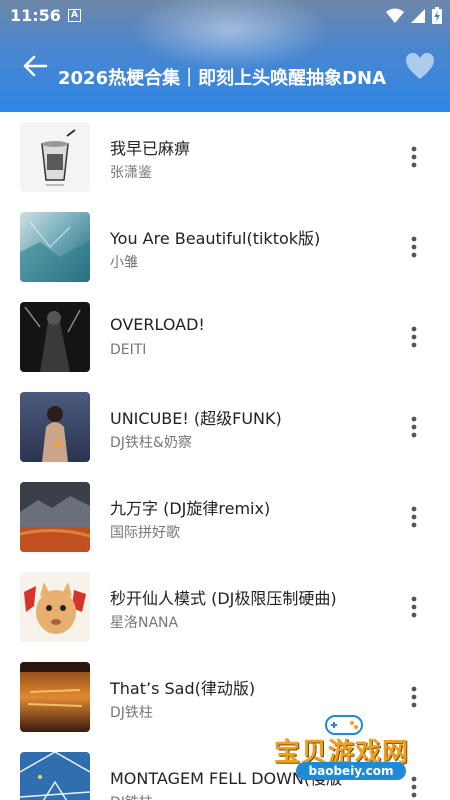  What do you see at coordinates (150, 148) in the screenshot?
I see `song-title: 我早已麻痹` at bounding box center [150, 148].